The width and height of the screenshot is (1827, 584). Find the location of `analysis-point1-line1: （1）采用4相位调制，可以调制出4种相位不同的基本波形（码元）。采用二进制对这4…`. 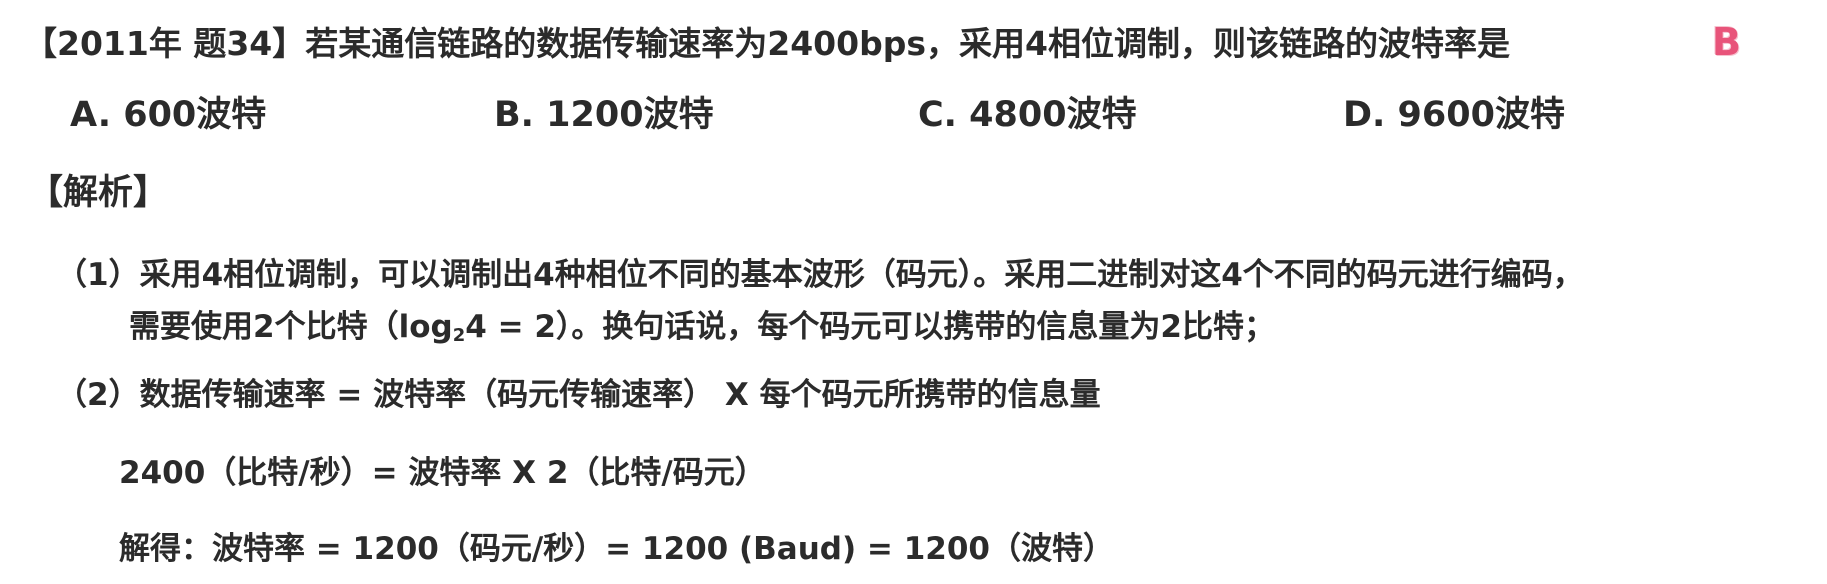

analysis-point1-line1: （1）采用4相位调制，可以调制出4种相位不同的基本波形（码元）。采用二进制对这4… is located at coordinates (820, 275).